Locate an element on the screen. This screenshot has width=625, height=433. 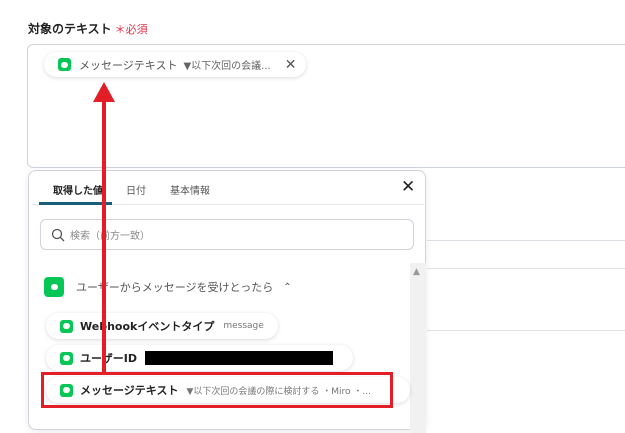
field-label-text: 対象のテキスト is located at coordinates (70, 29).